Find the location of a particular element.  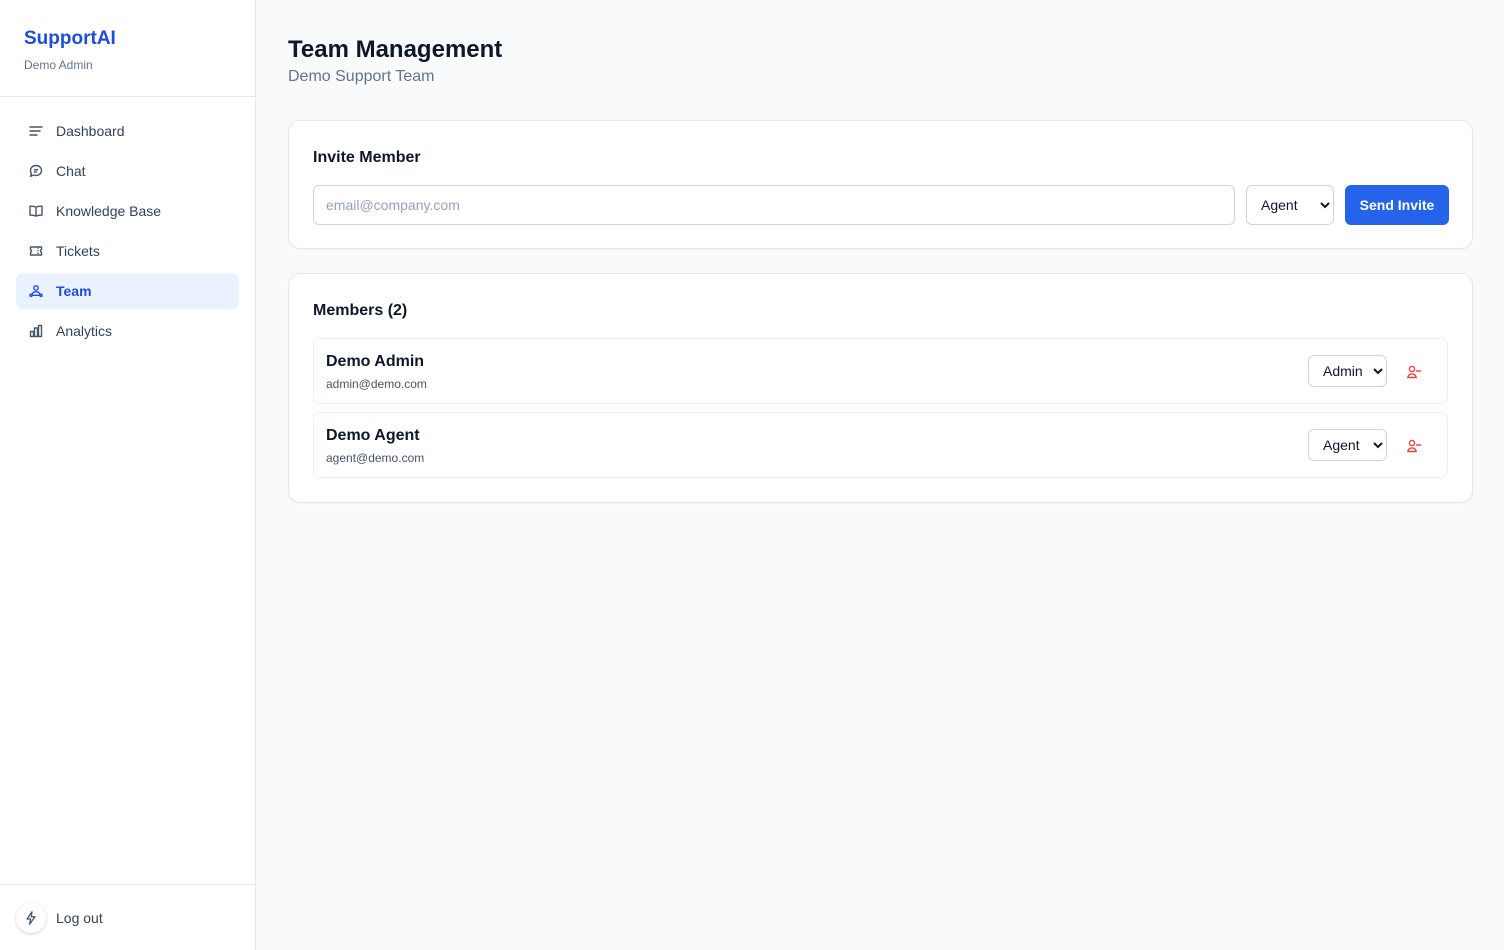

sidebar-item-tickets: Tickets is located at coordinates (127, 251).